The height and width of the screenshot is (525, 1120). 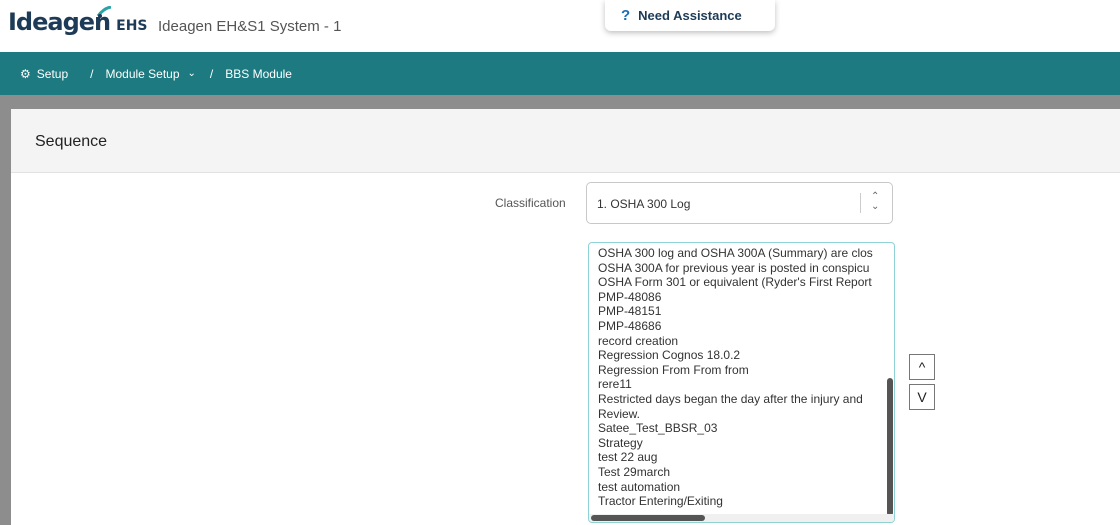 What do you see at coordinates (59, 22) in the screenshot?
I see `logo-wordmark: Ideagen` at bounding box center [59, 22].